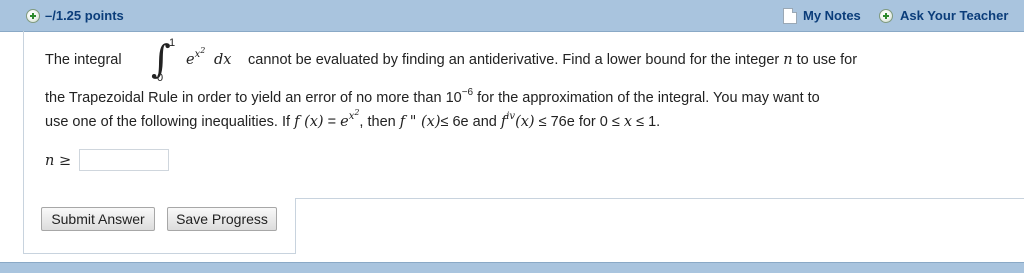 This screenshot has height=273, width=1024. Describe the element at coordinates (222, 219) in the screenshot. I see `save-progress-button: Save Progress` at that location.